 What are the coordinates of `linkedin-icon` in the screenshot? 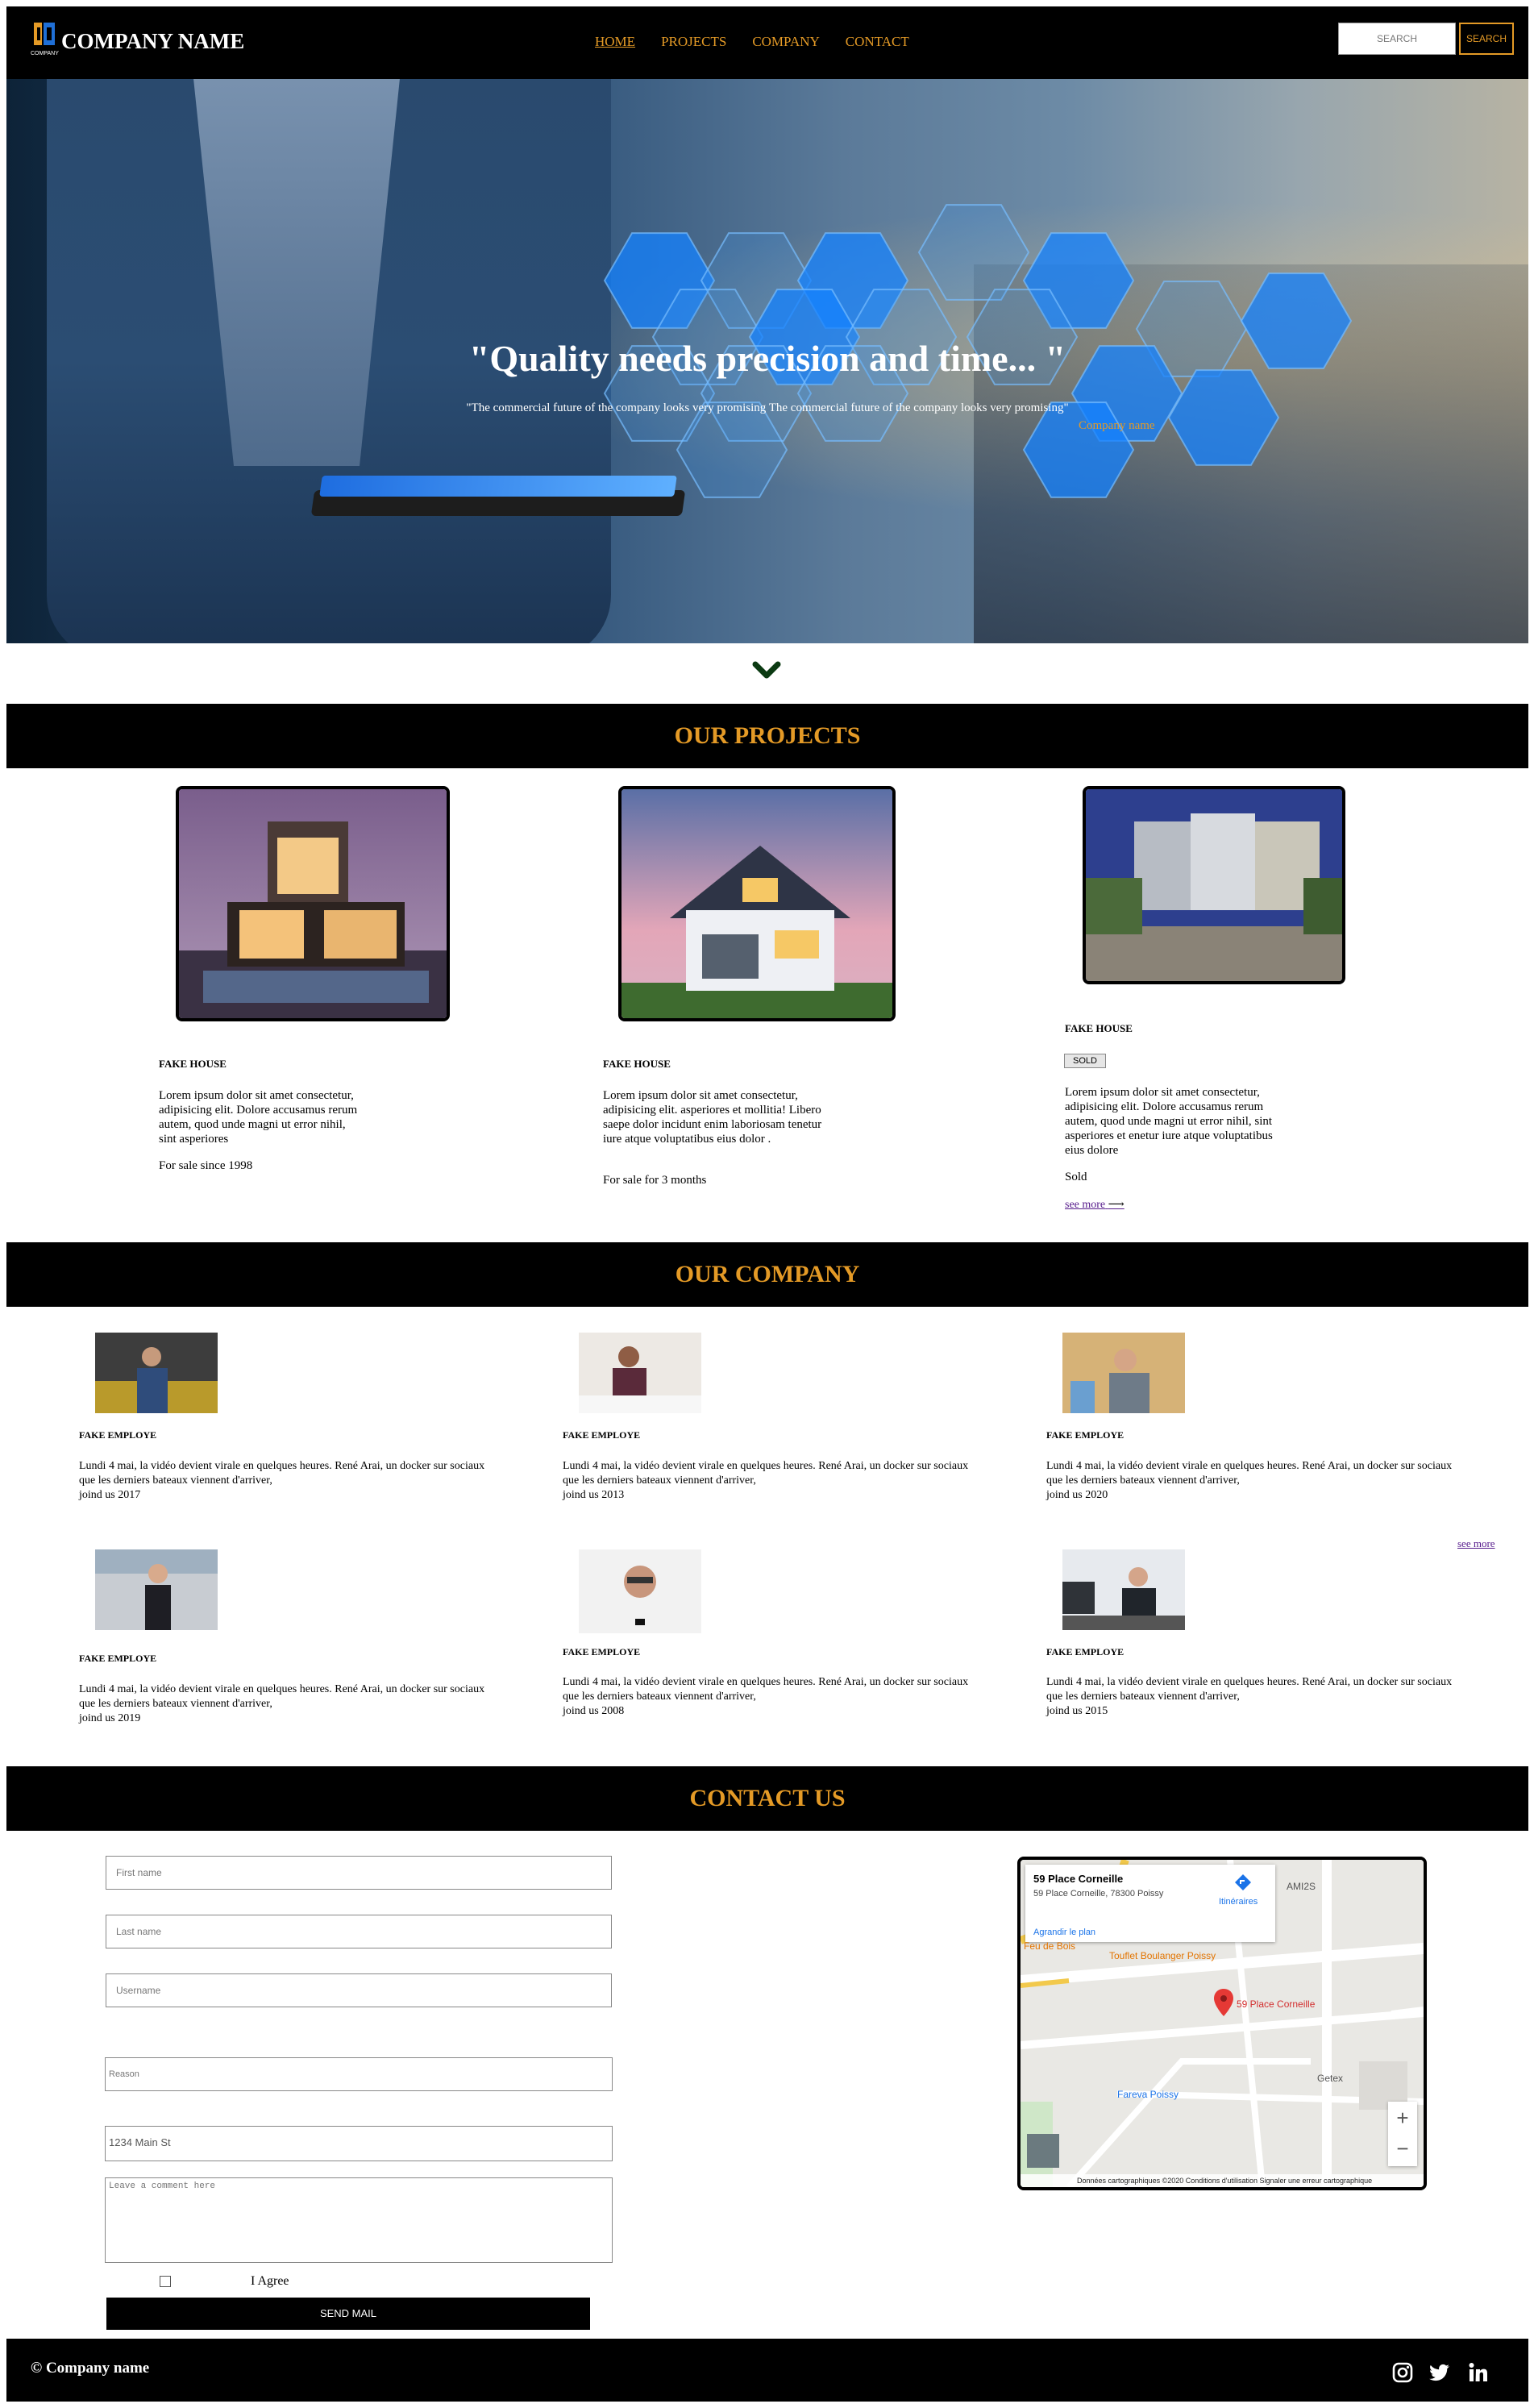 It's located at (1478, 2372).